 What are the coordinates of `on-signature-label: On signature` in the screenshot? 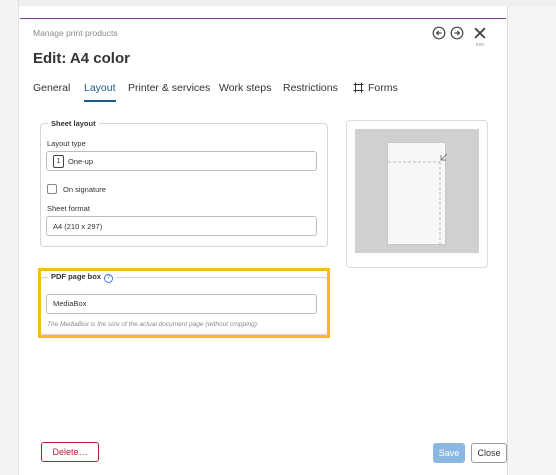 It's located at (84, 189).